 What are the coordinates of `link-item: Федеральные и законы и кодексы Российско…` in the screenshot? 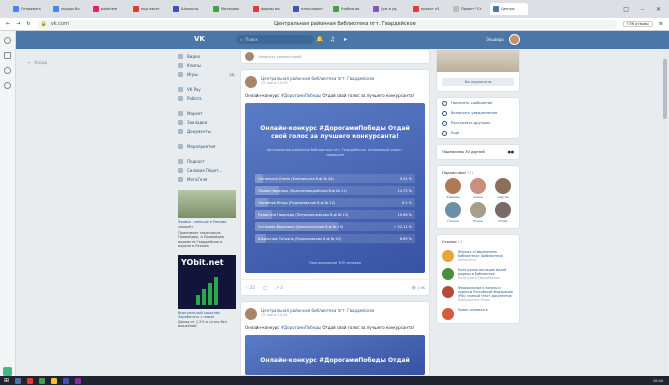 It's located at (478, 294).